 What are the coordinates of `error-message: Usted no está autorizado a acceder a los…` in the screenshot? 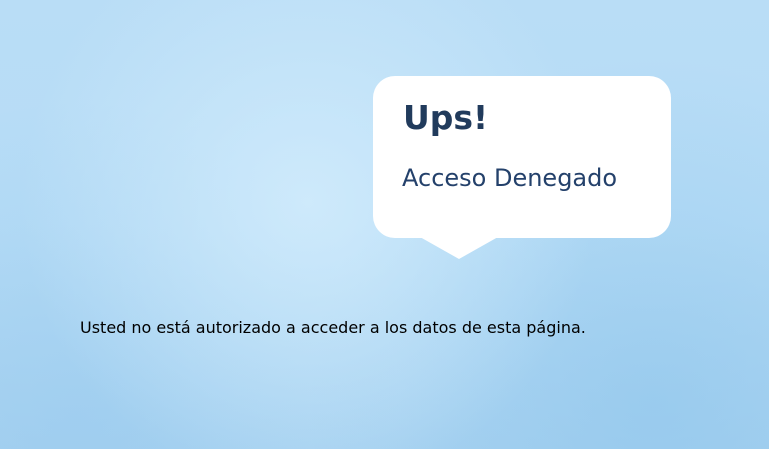 It's located at (333, 327).